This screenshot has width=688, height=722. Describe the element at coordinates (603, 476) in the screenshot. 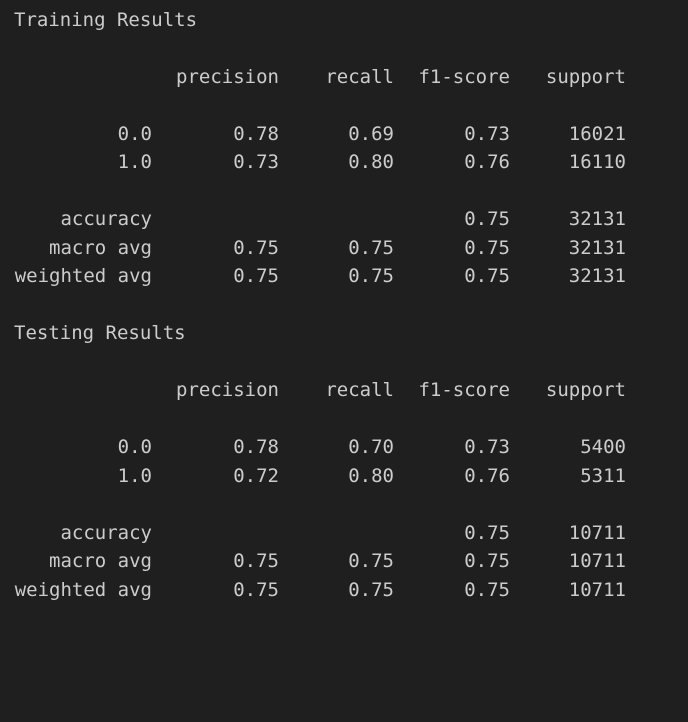

I see `support-value: 5311` at that location.